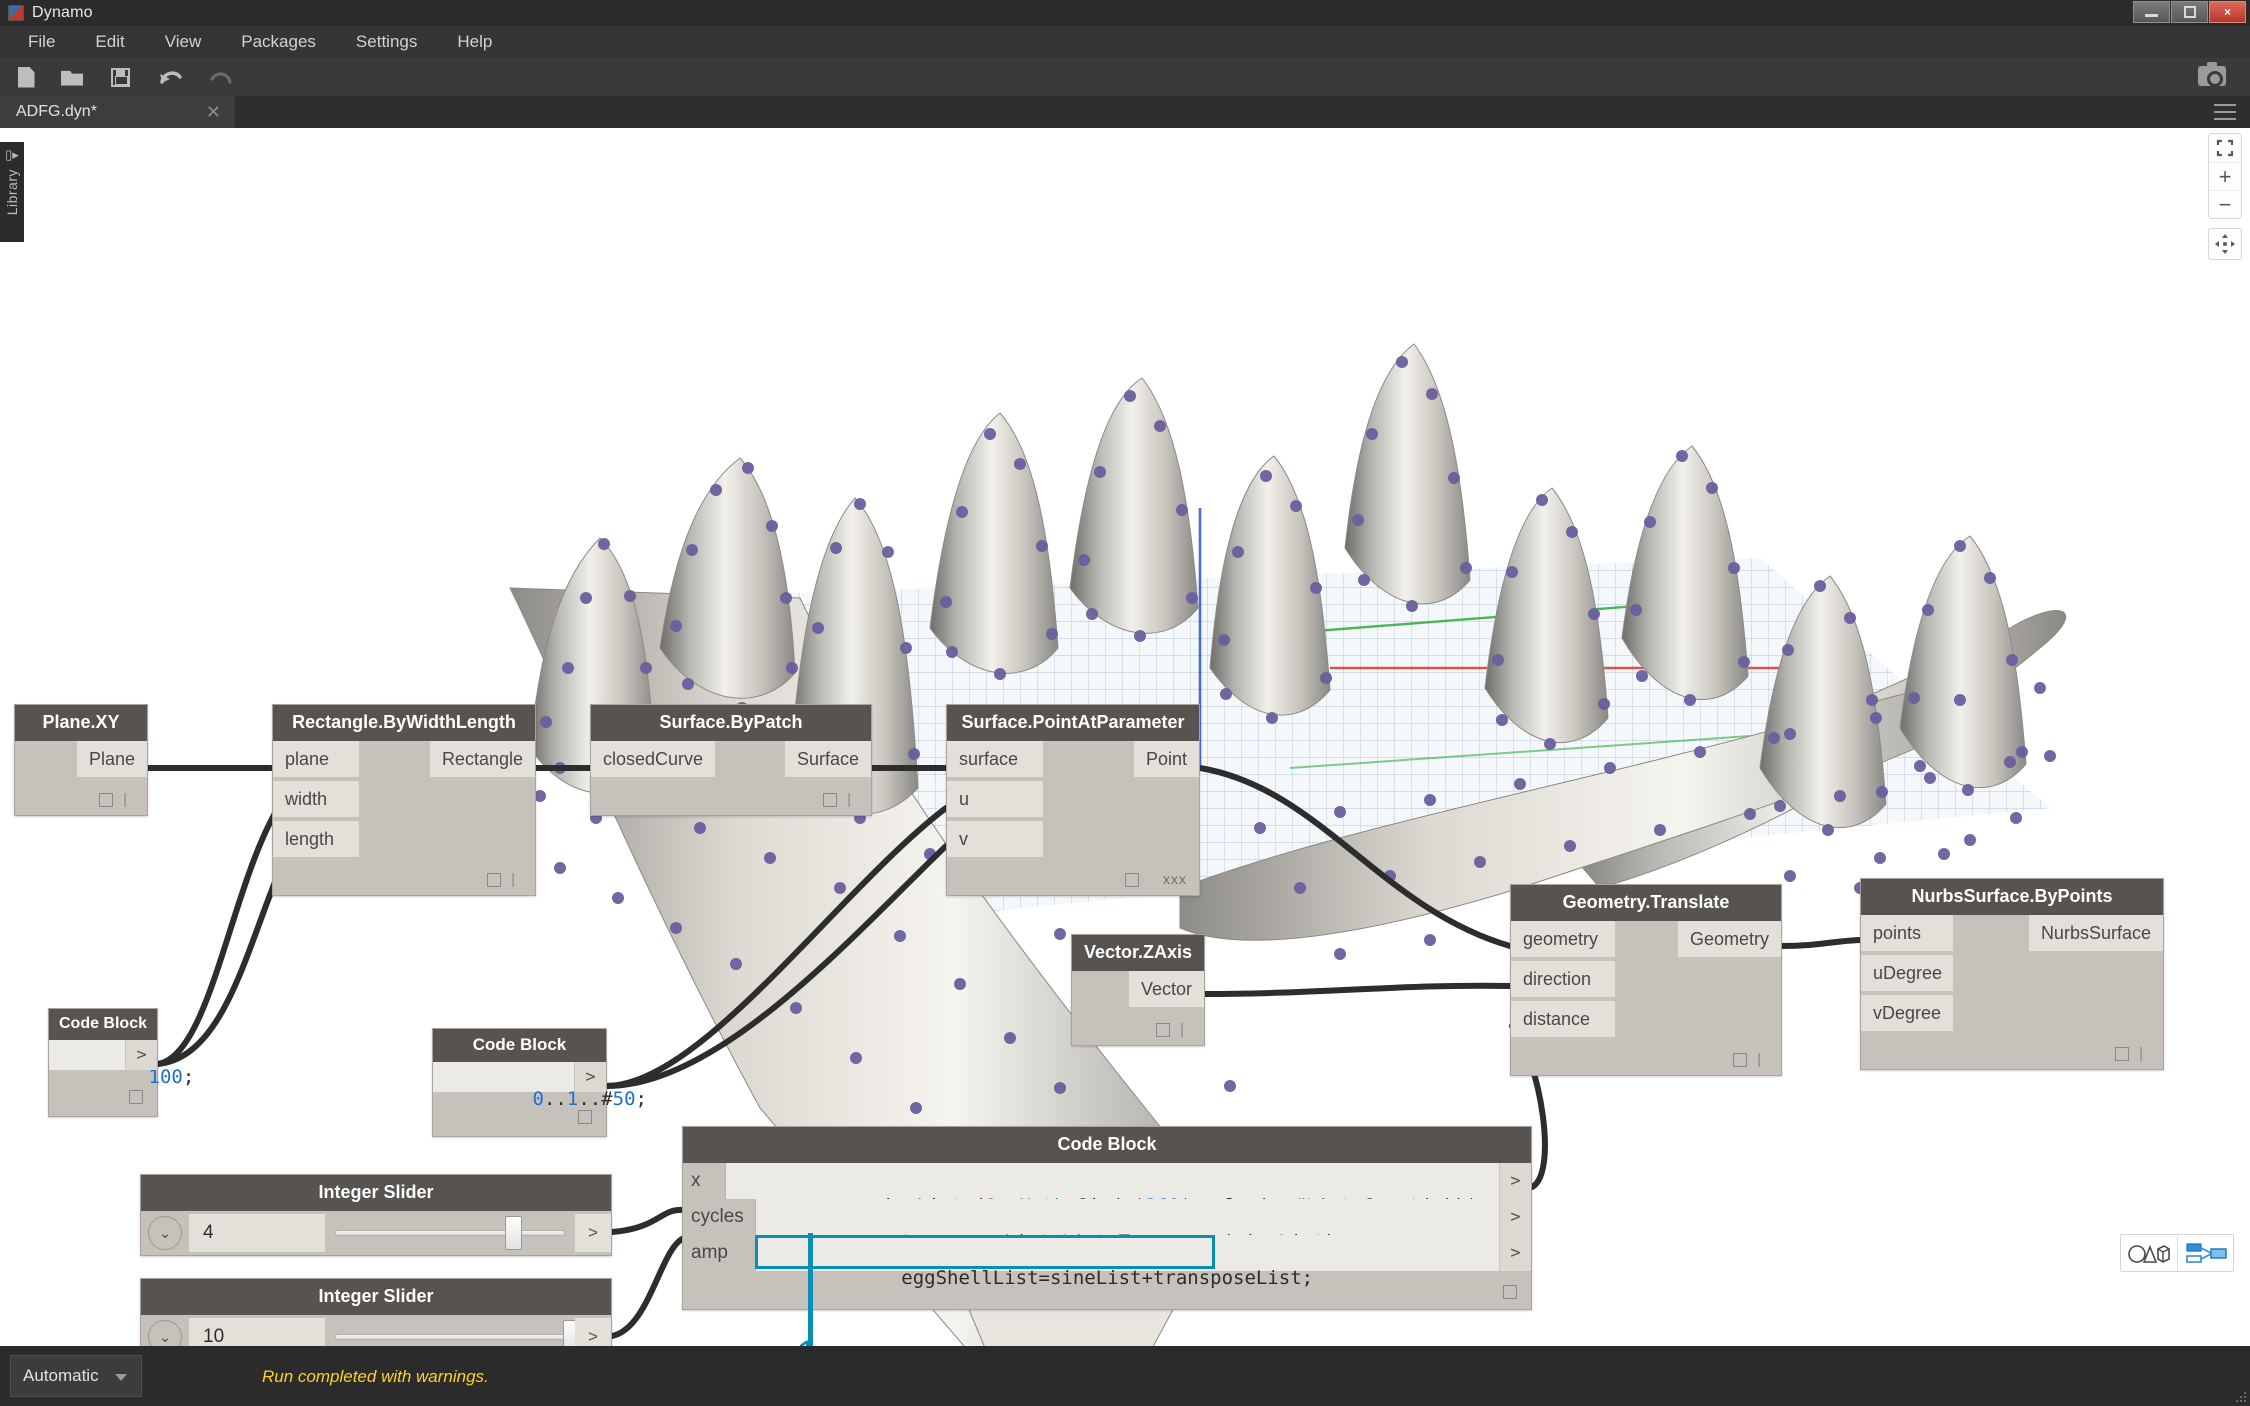 The height and width of the screenshot is (1406, 2250). I want to click on input-port-closedcurve: closedCurve, so click(653, 759).